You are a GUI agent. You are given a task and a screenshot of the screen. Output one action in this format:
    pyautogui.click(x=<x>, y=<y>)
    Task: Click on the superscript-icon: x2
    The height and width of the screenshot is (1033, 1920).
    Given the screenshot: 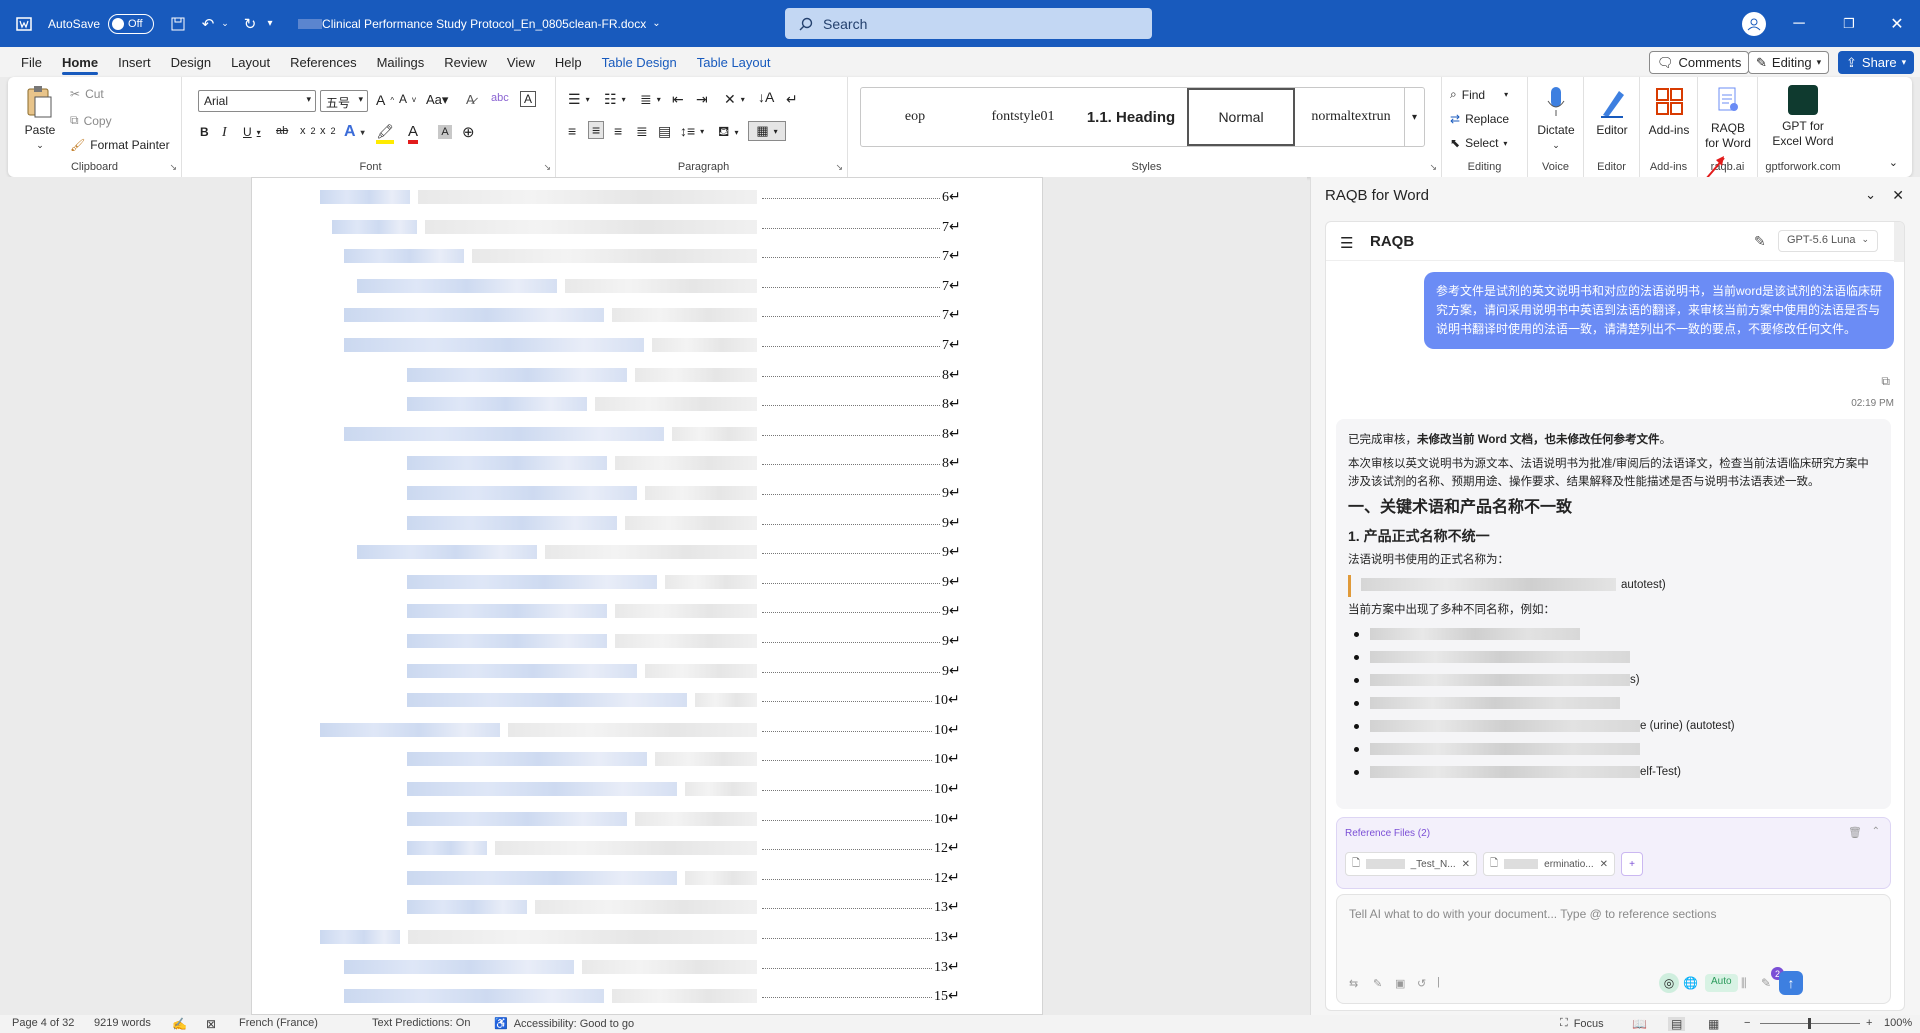 What is the action you would take?
    pyautogui.click(x=328, y=131)
    